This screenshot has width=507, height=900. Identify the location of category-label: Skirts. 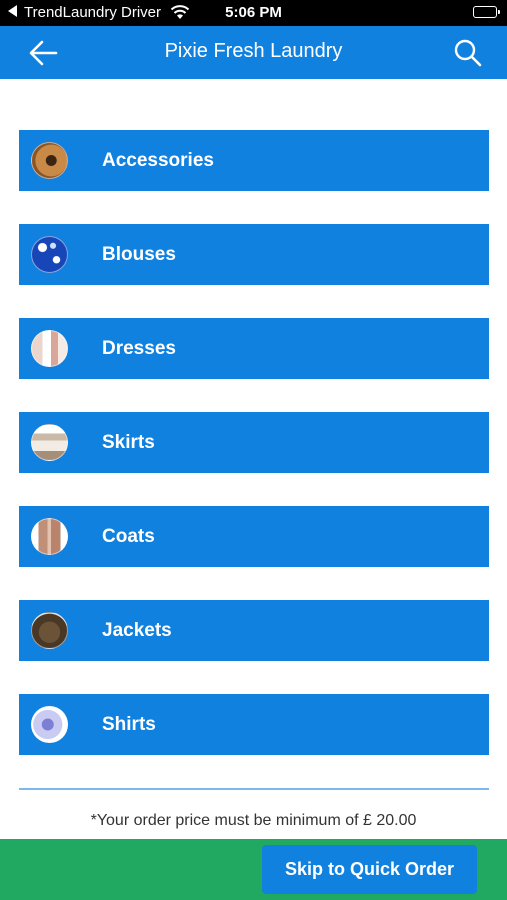
(128, 442).